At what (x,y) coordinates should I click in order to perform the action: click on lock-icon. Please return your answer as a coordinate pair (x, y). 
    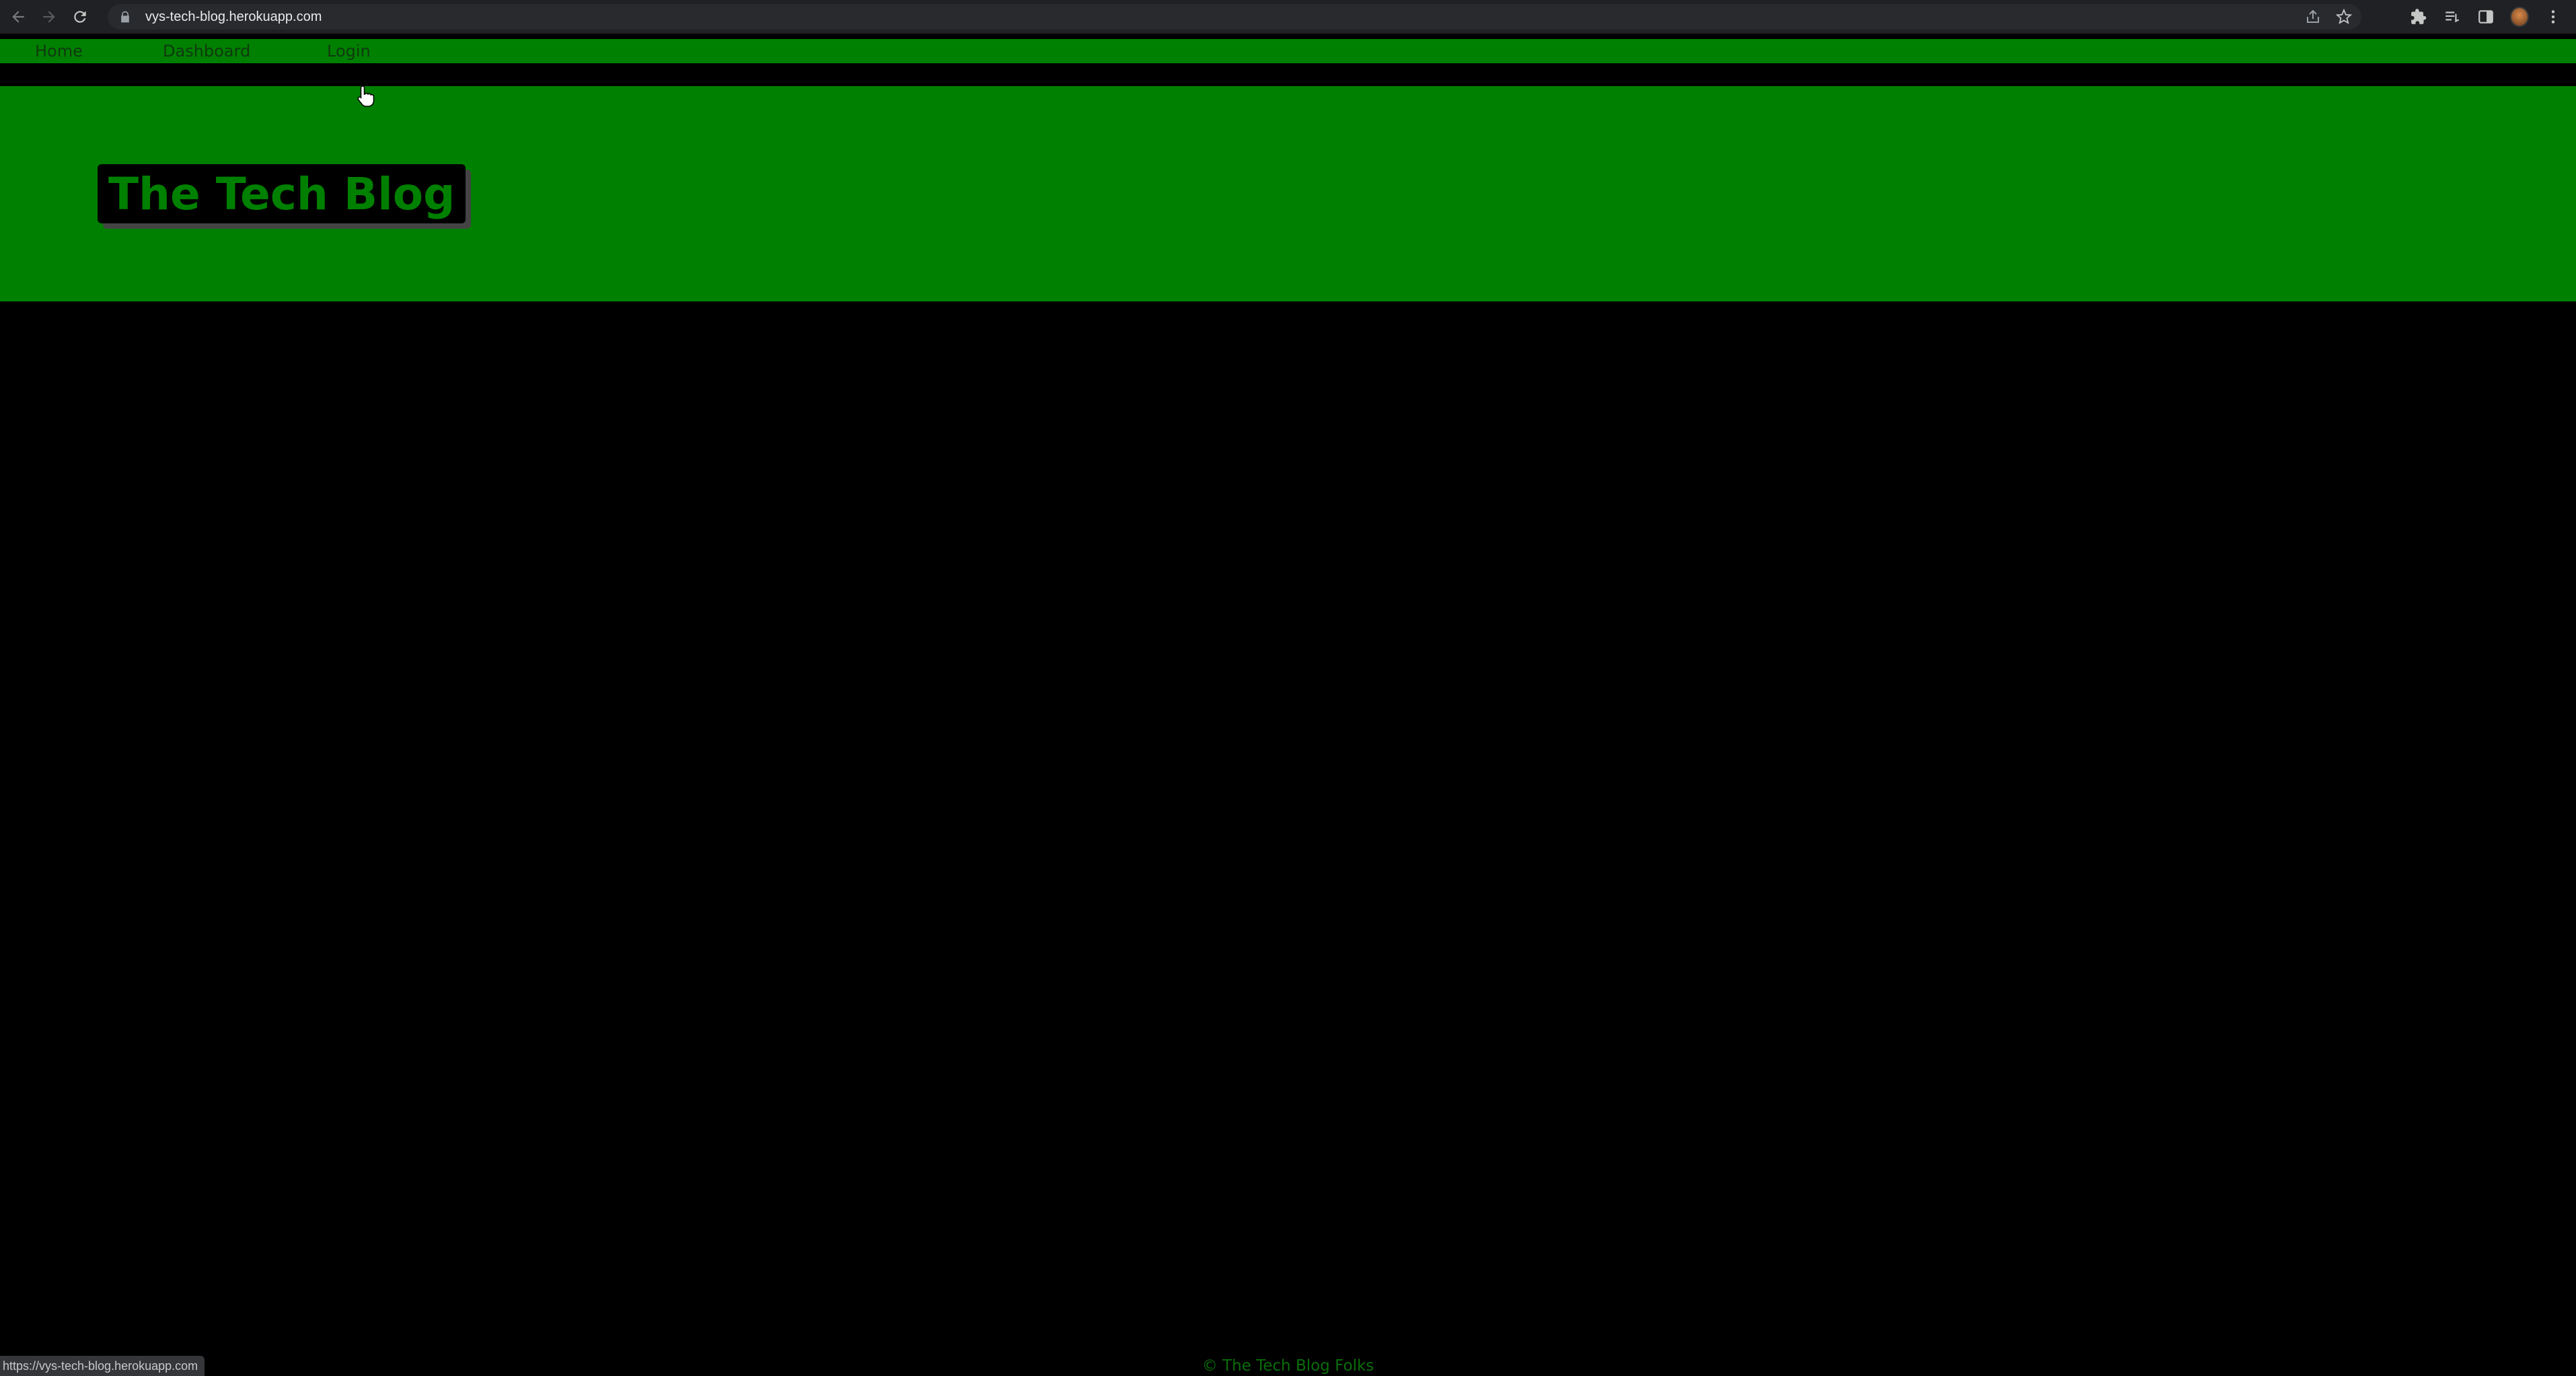
    Looking at the image, I should click on (125, 17).